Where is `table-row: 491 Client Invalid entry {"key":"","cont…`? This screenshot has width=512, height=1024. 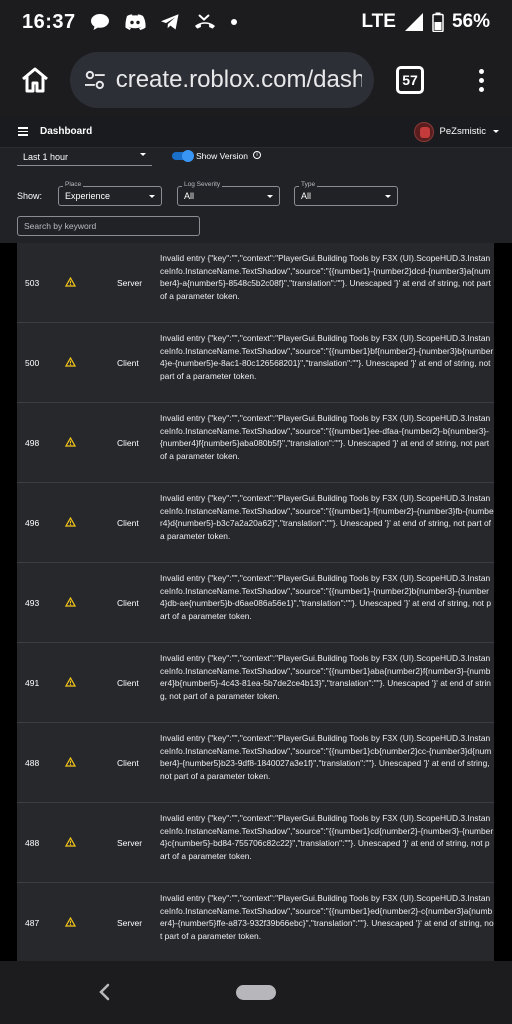
table-row: 491 Client Invalid entry {"key":"","cont… is located at coordinates (255, 683).